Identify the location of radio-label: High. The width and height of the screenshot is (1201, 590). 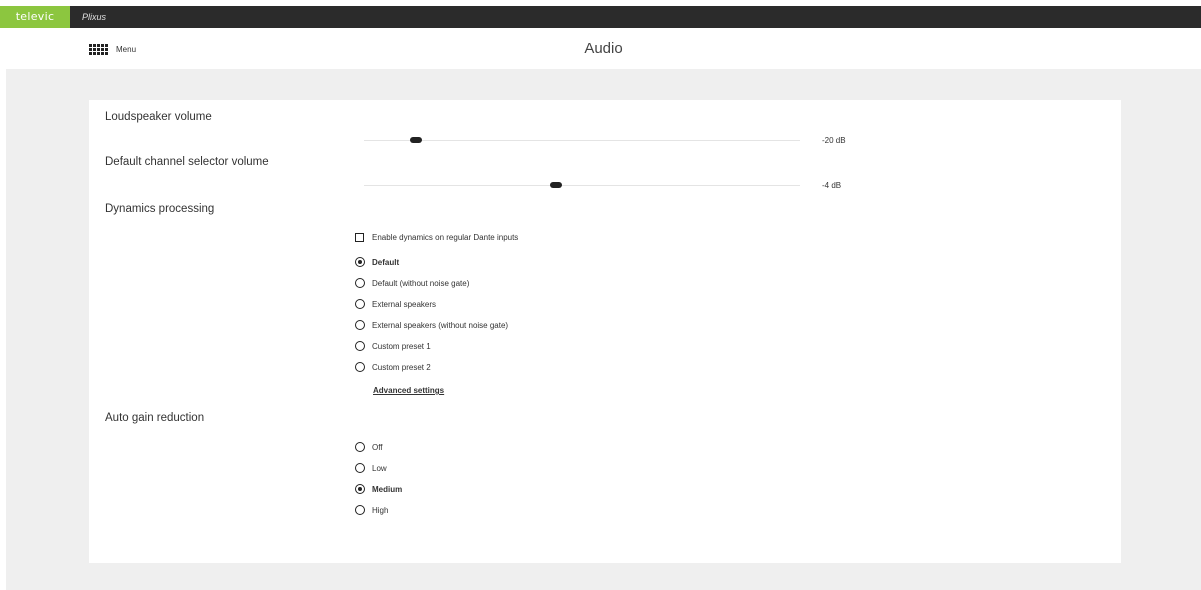
(380, 510).